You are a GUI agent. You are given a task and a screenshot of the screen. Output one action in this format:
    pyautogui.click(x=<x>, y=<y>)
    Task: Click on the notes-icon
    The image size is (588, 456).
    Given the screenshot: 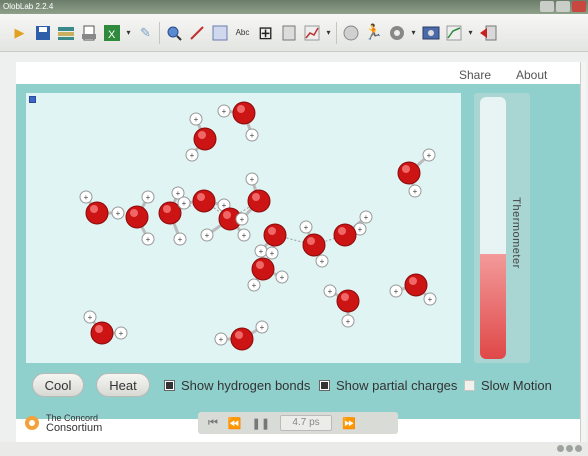 What is the action you would take?
    pyautogui.click(x=288, y=33)
    